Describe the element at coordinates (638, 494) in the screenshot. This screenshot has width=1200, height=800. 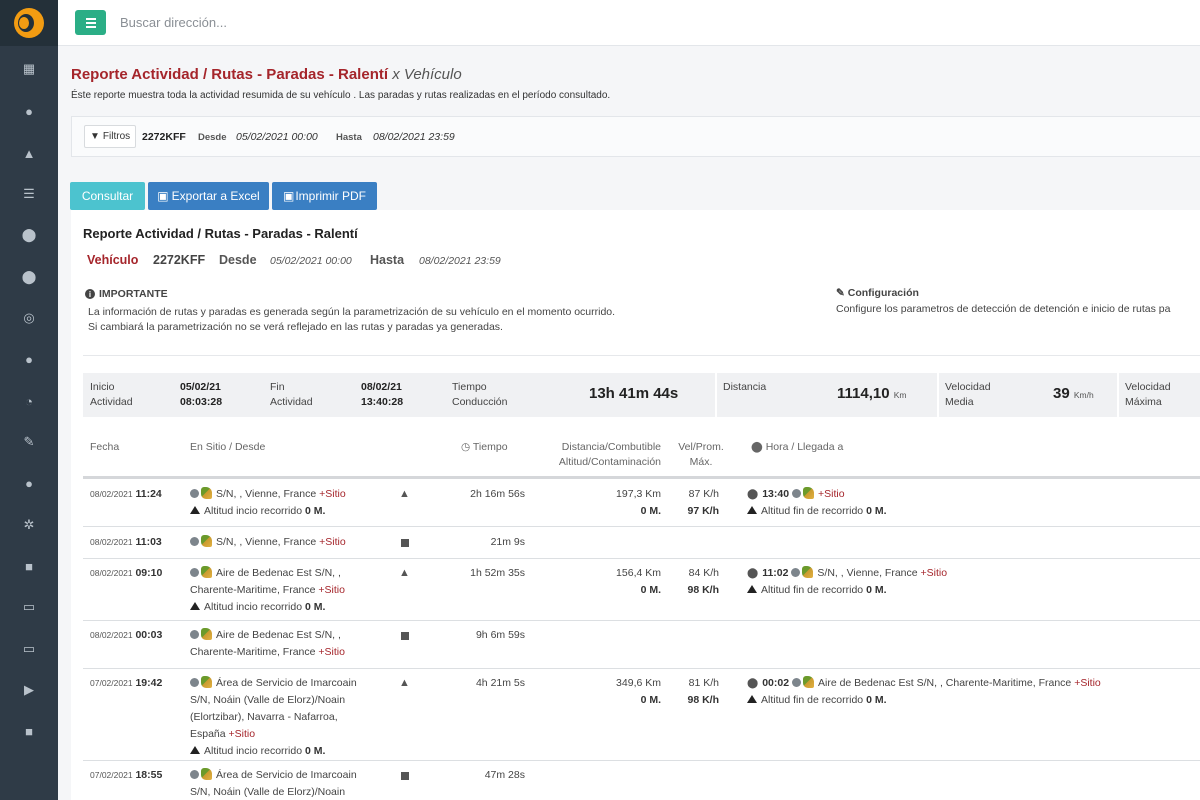
I see `row-distance-value: 197,3 Km` at that location.